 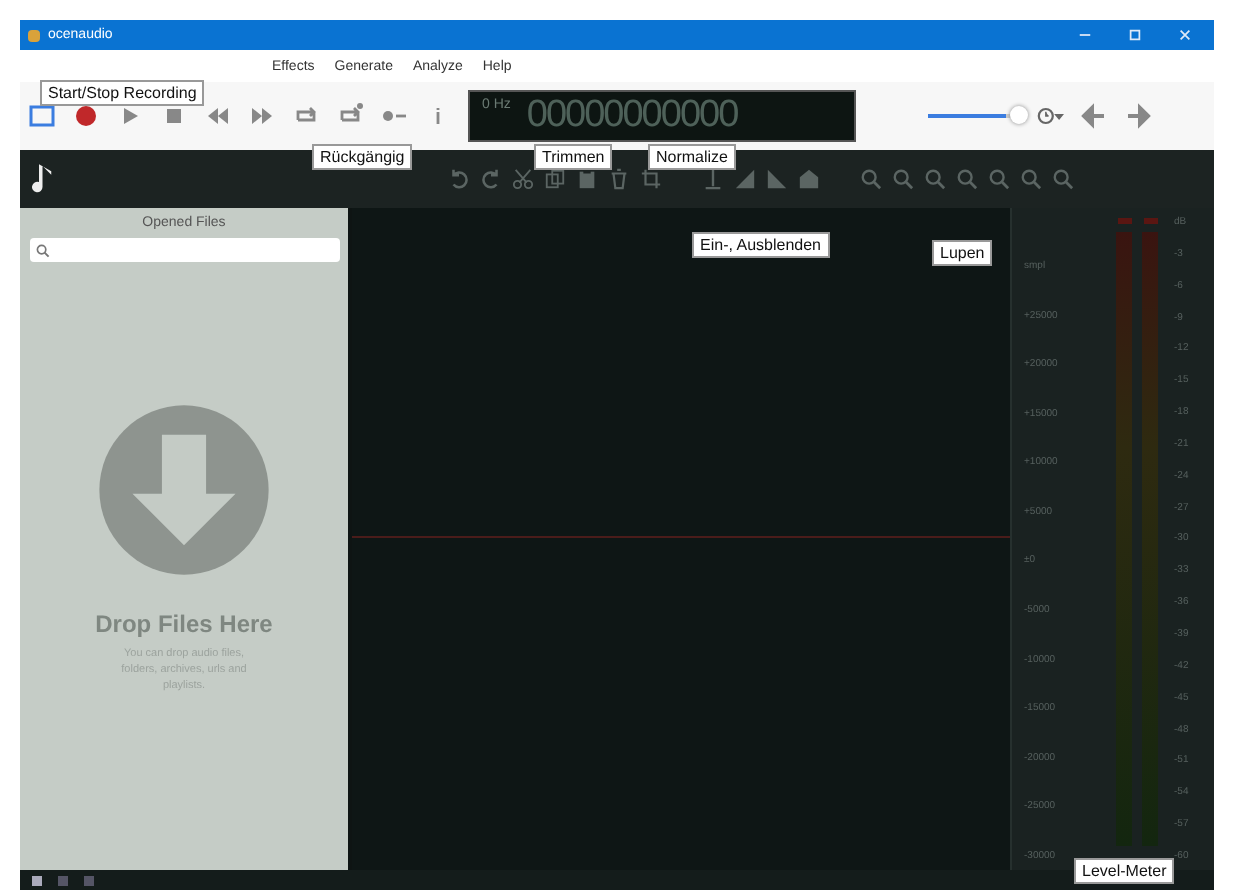 I want to click on copy-icon, so click(x=555, y=179).